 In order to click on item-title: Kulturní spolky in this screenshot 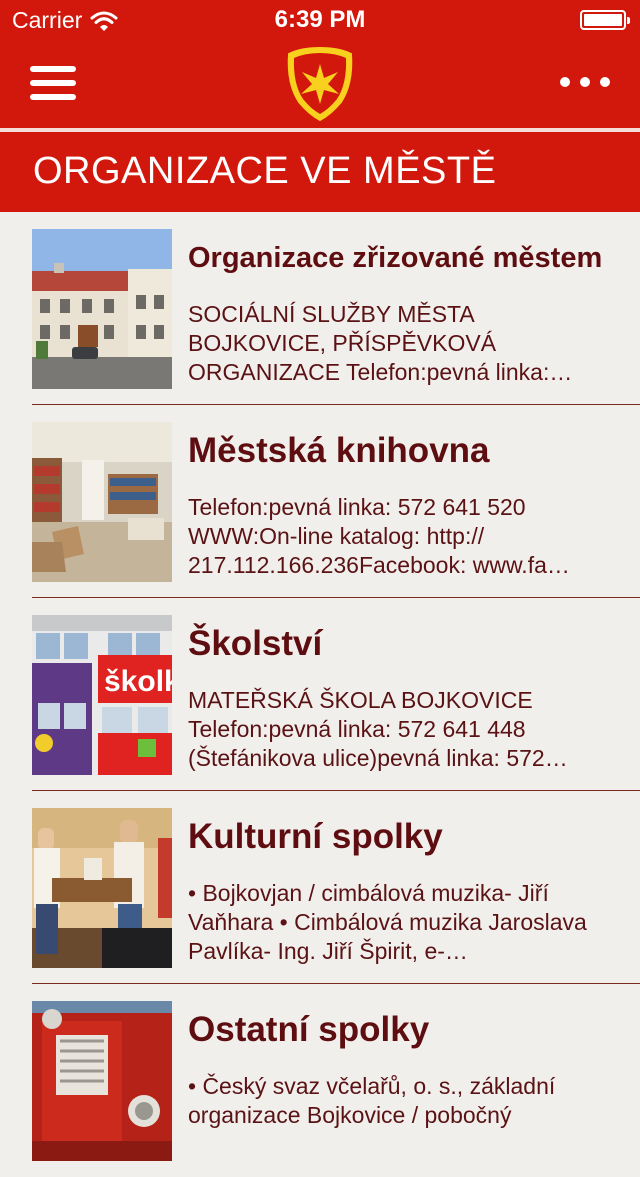, I will do `click(315, 836)`.